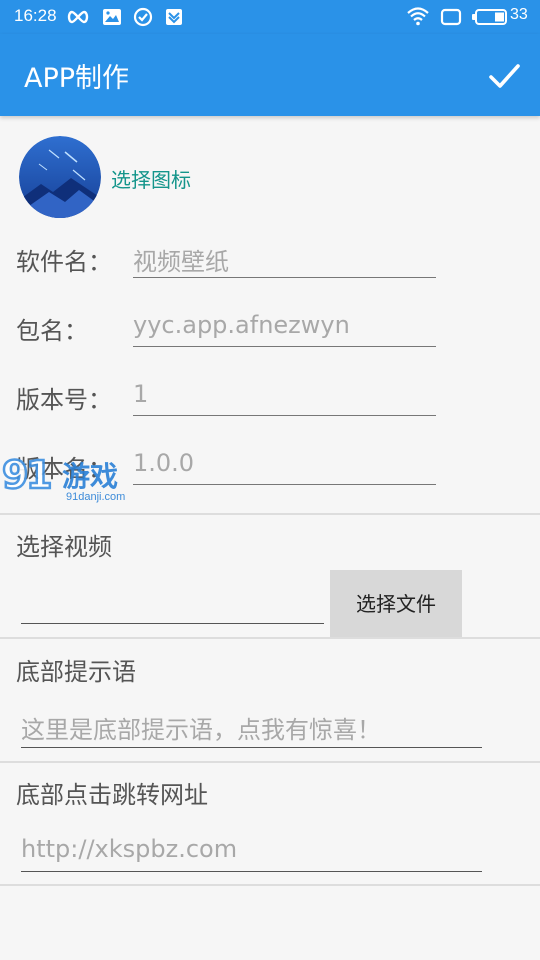 This screenshot has height=960, width=540. What do you see at coordinates (78, 17) in the screenshot?
I see `infinity-icon` at bounding box center [78, 17].